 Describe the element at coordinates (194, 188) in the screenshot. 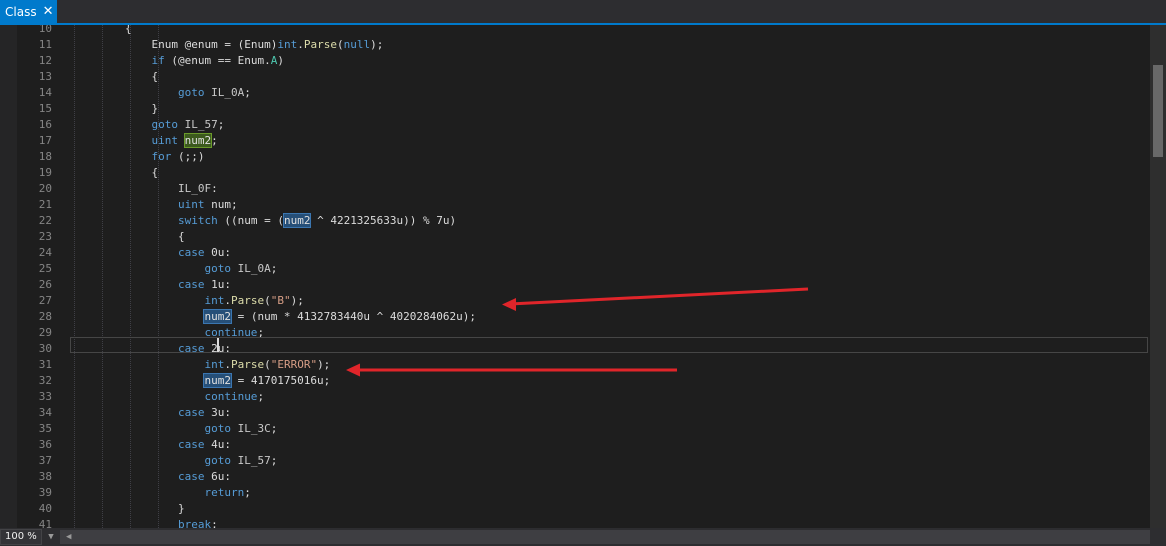

I see `code-token: IL_0F` at that location.